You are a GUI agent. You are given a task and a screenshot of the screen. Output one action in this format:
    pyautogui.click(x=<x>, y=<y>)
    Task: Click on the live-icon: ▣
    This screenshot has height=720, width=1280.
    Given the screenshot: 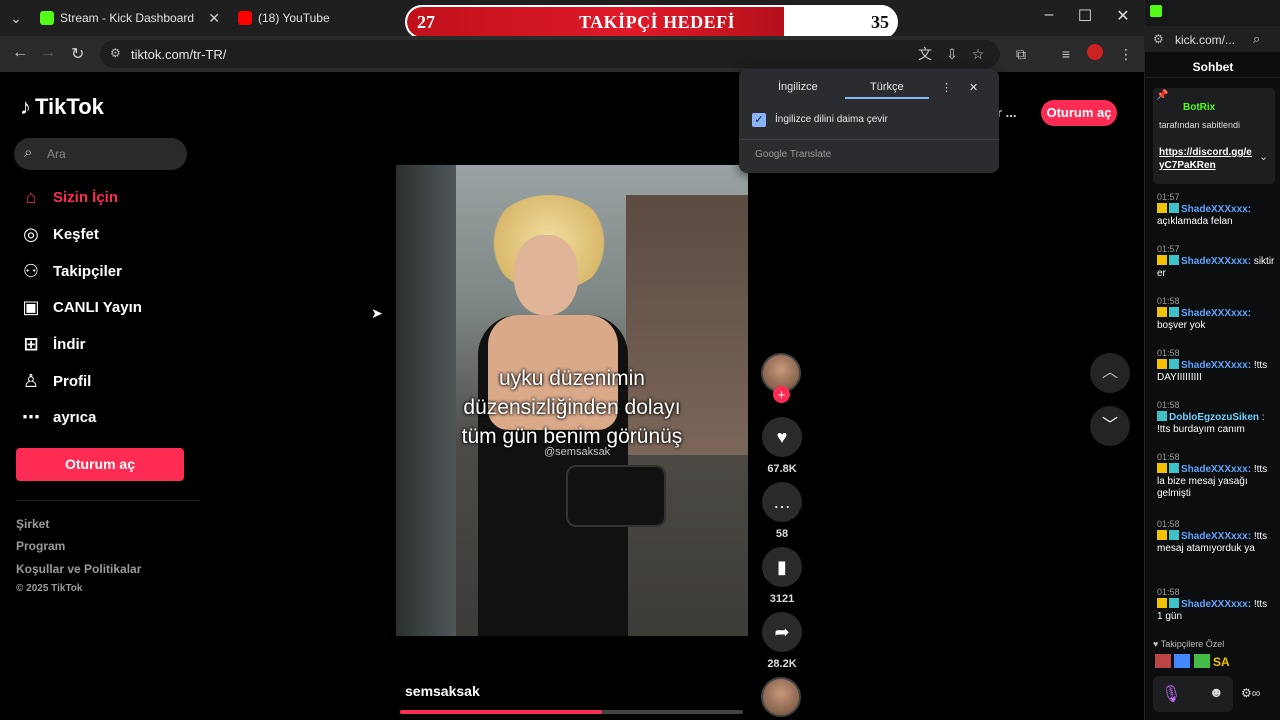 What is the action you would take?
    pyautogui.click(x=31, y=306)
    